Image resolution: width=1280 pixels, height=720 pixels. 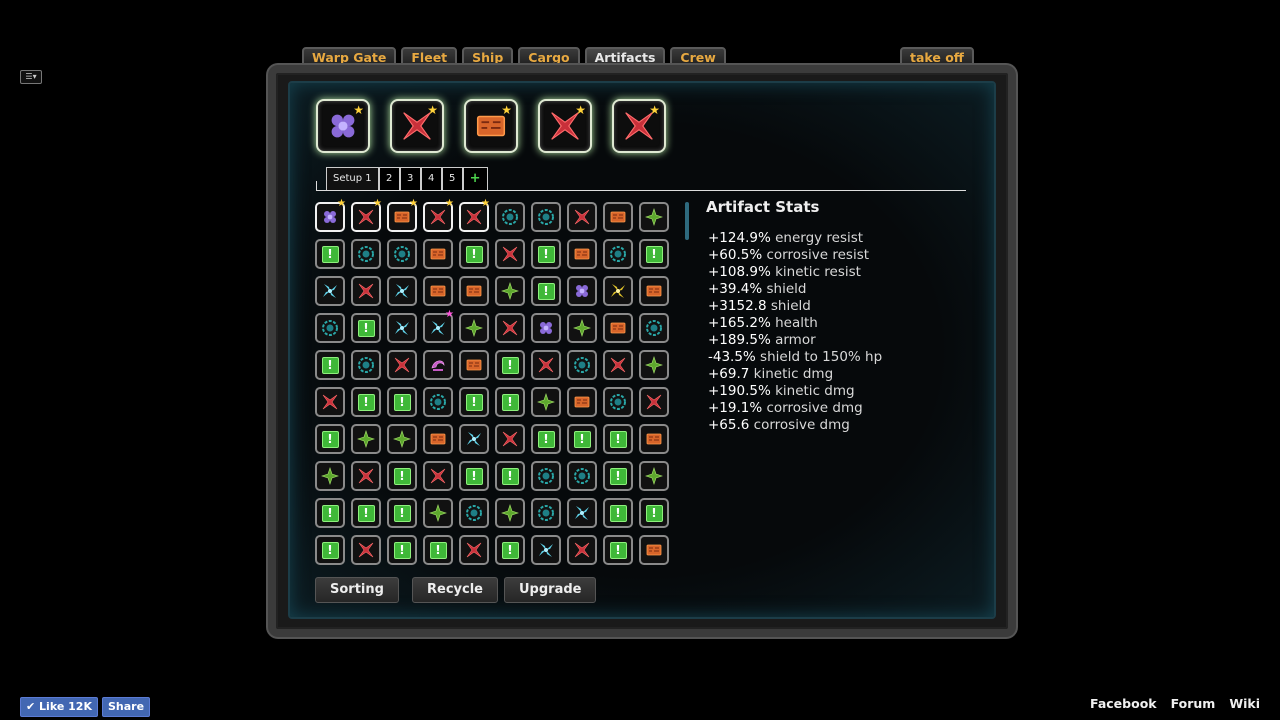 I want to click on like-button: ✔ Like 12K, so click(x=59, y=707).